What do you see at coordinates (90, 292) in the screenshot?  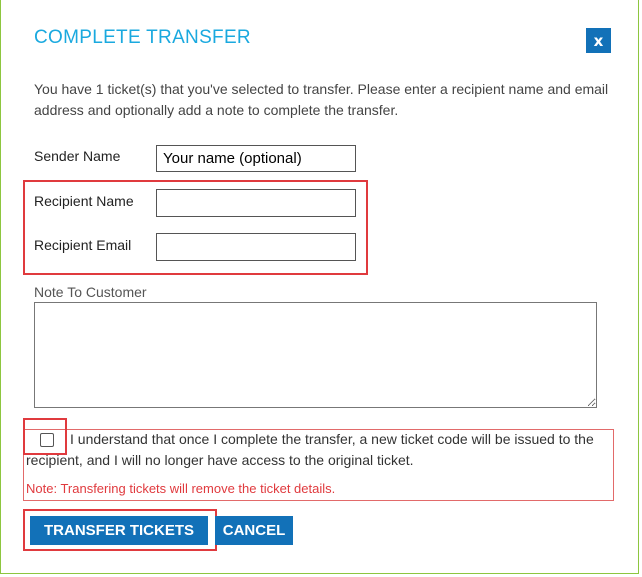 I see `note-label: Note To Customer` at bounding box center [90, 292].